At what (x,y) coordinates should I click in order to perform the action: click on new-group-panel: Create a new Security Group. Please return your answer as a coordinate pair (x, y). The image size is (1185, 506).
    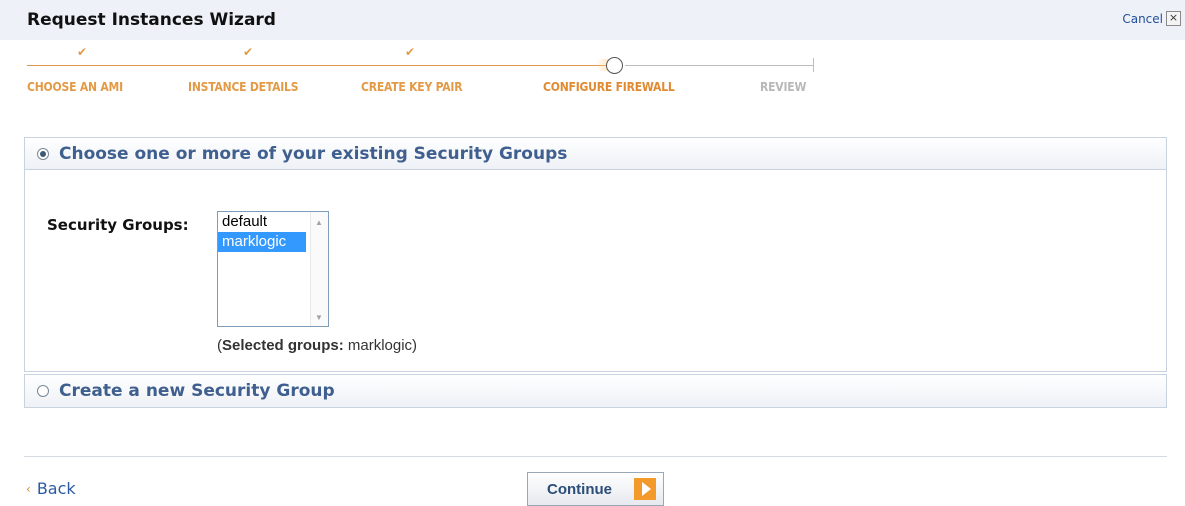
    Looking at the image, I should click on (595, 391).